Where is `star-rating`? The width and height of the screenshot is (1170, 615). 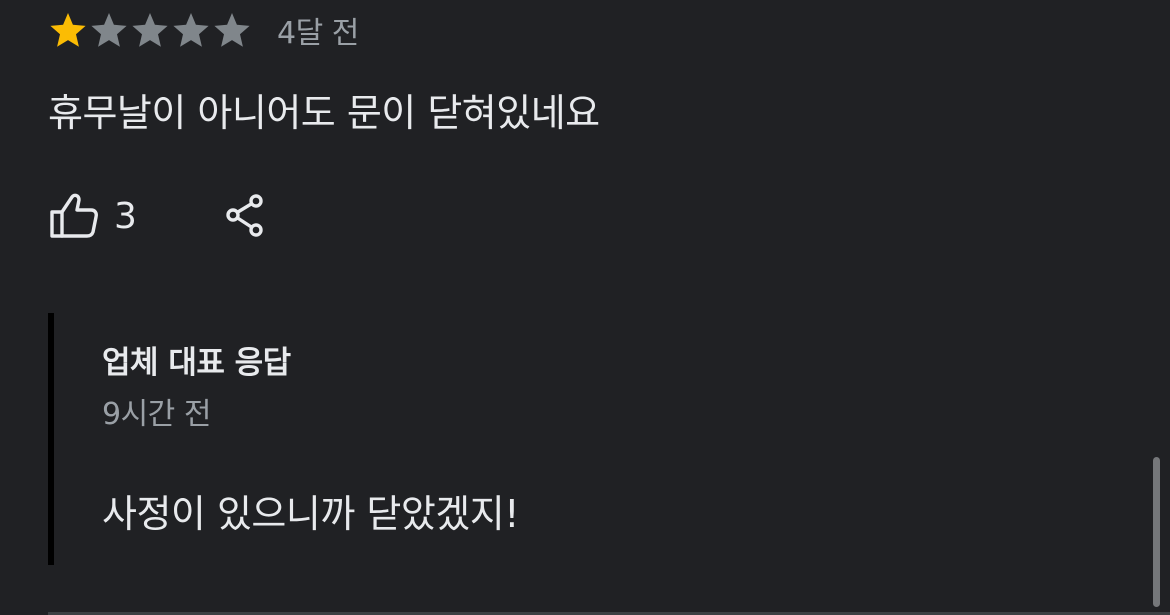
star-rating is located at coordinates (150, 30).